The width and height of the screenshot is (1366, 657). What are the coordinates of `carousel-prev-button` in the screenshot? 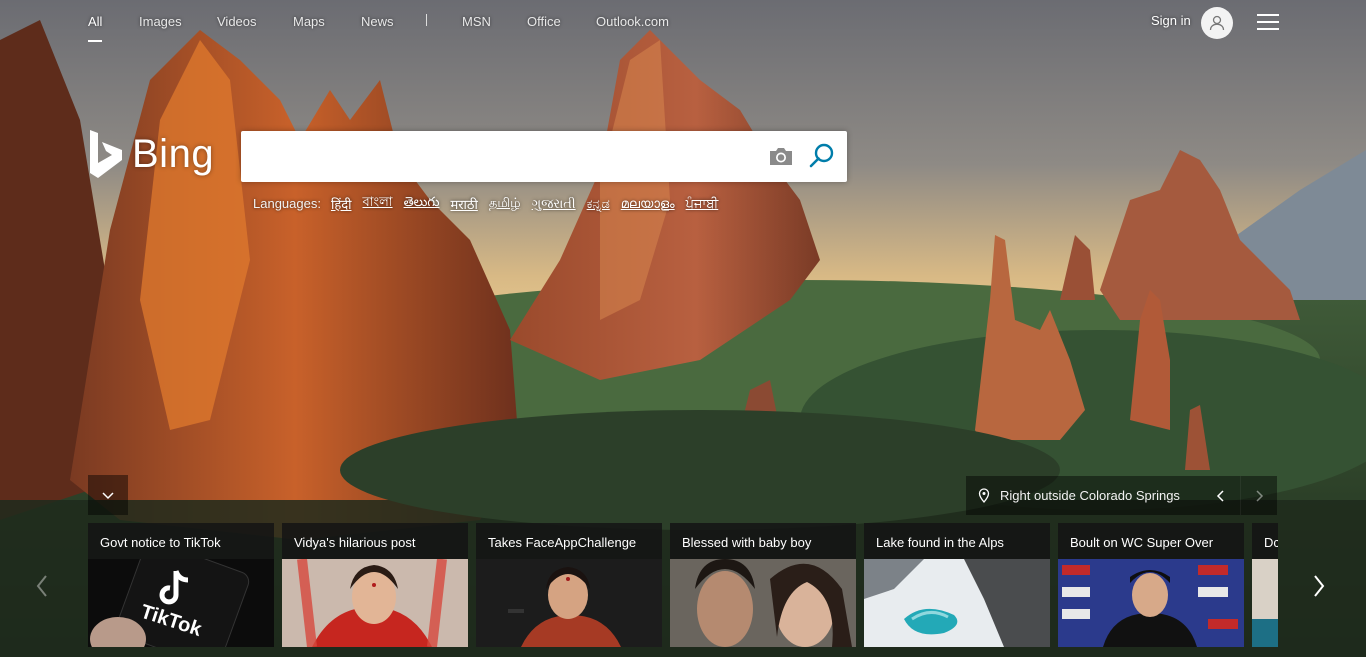 It's located at (42, 586).